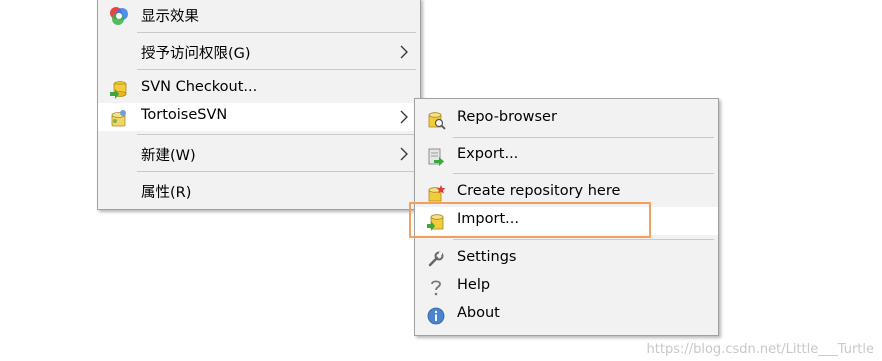  Describe the element at coordinates (259, 117) in the screenshot. I see `menu-item-tortoisesvn: TortoiseSVN` at that location.